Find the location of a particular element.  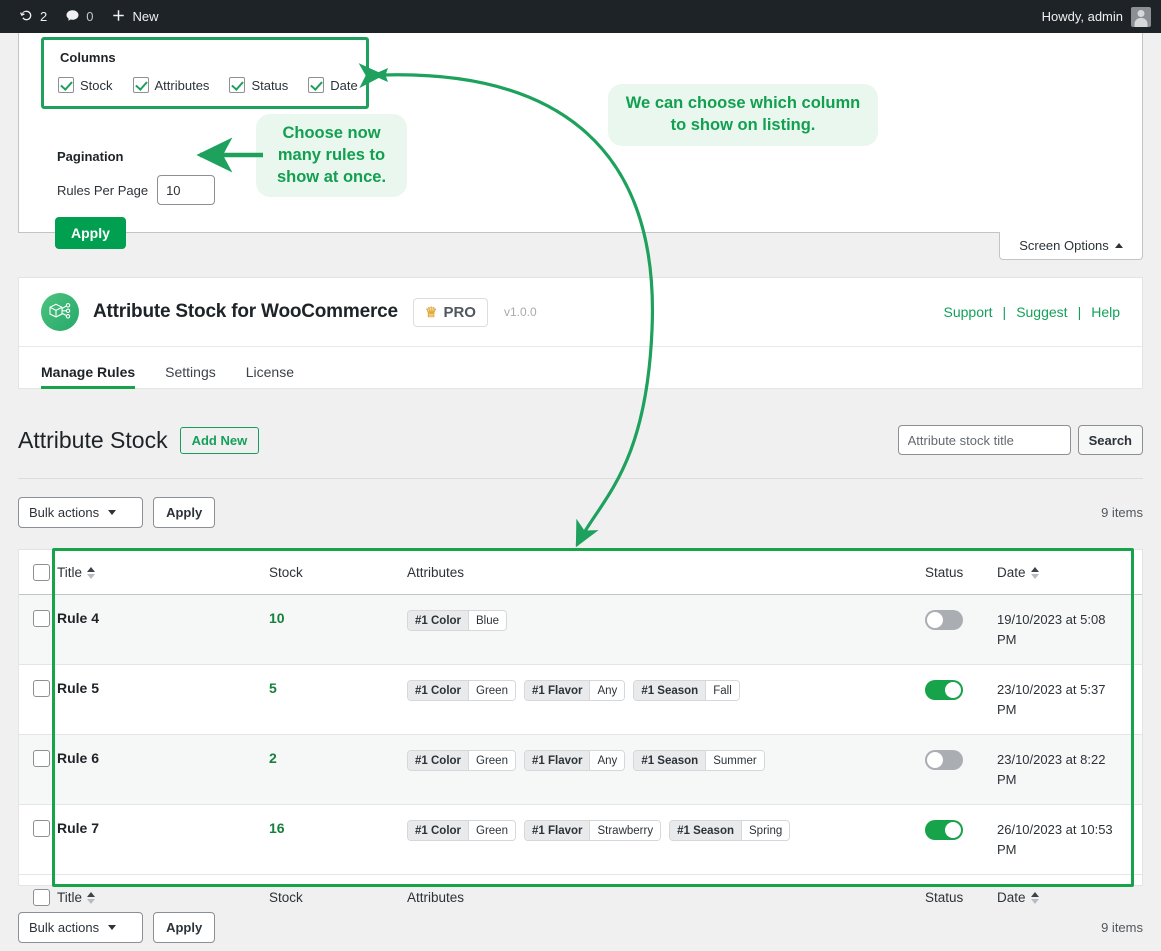

header-attributes: Attributes is located at coordinates (666, 572).